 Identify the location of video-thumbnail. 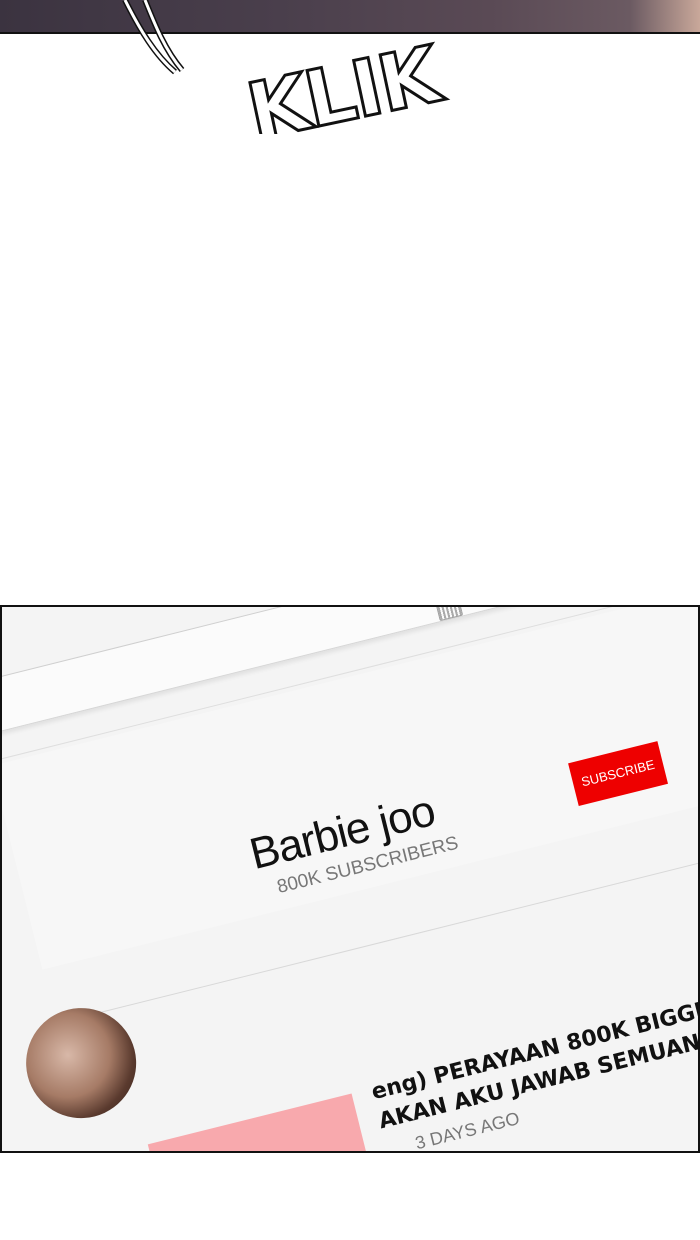
(267, 1122).